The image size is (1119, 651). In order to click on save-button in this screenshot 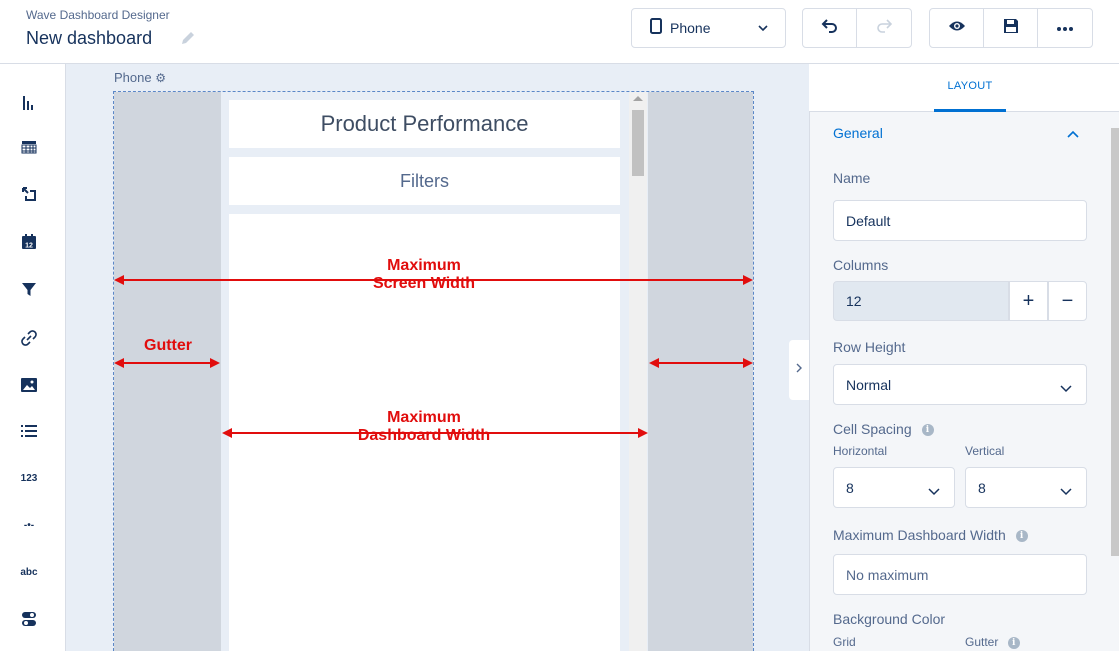, I will do `click(1011, 28)`.